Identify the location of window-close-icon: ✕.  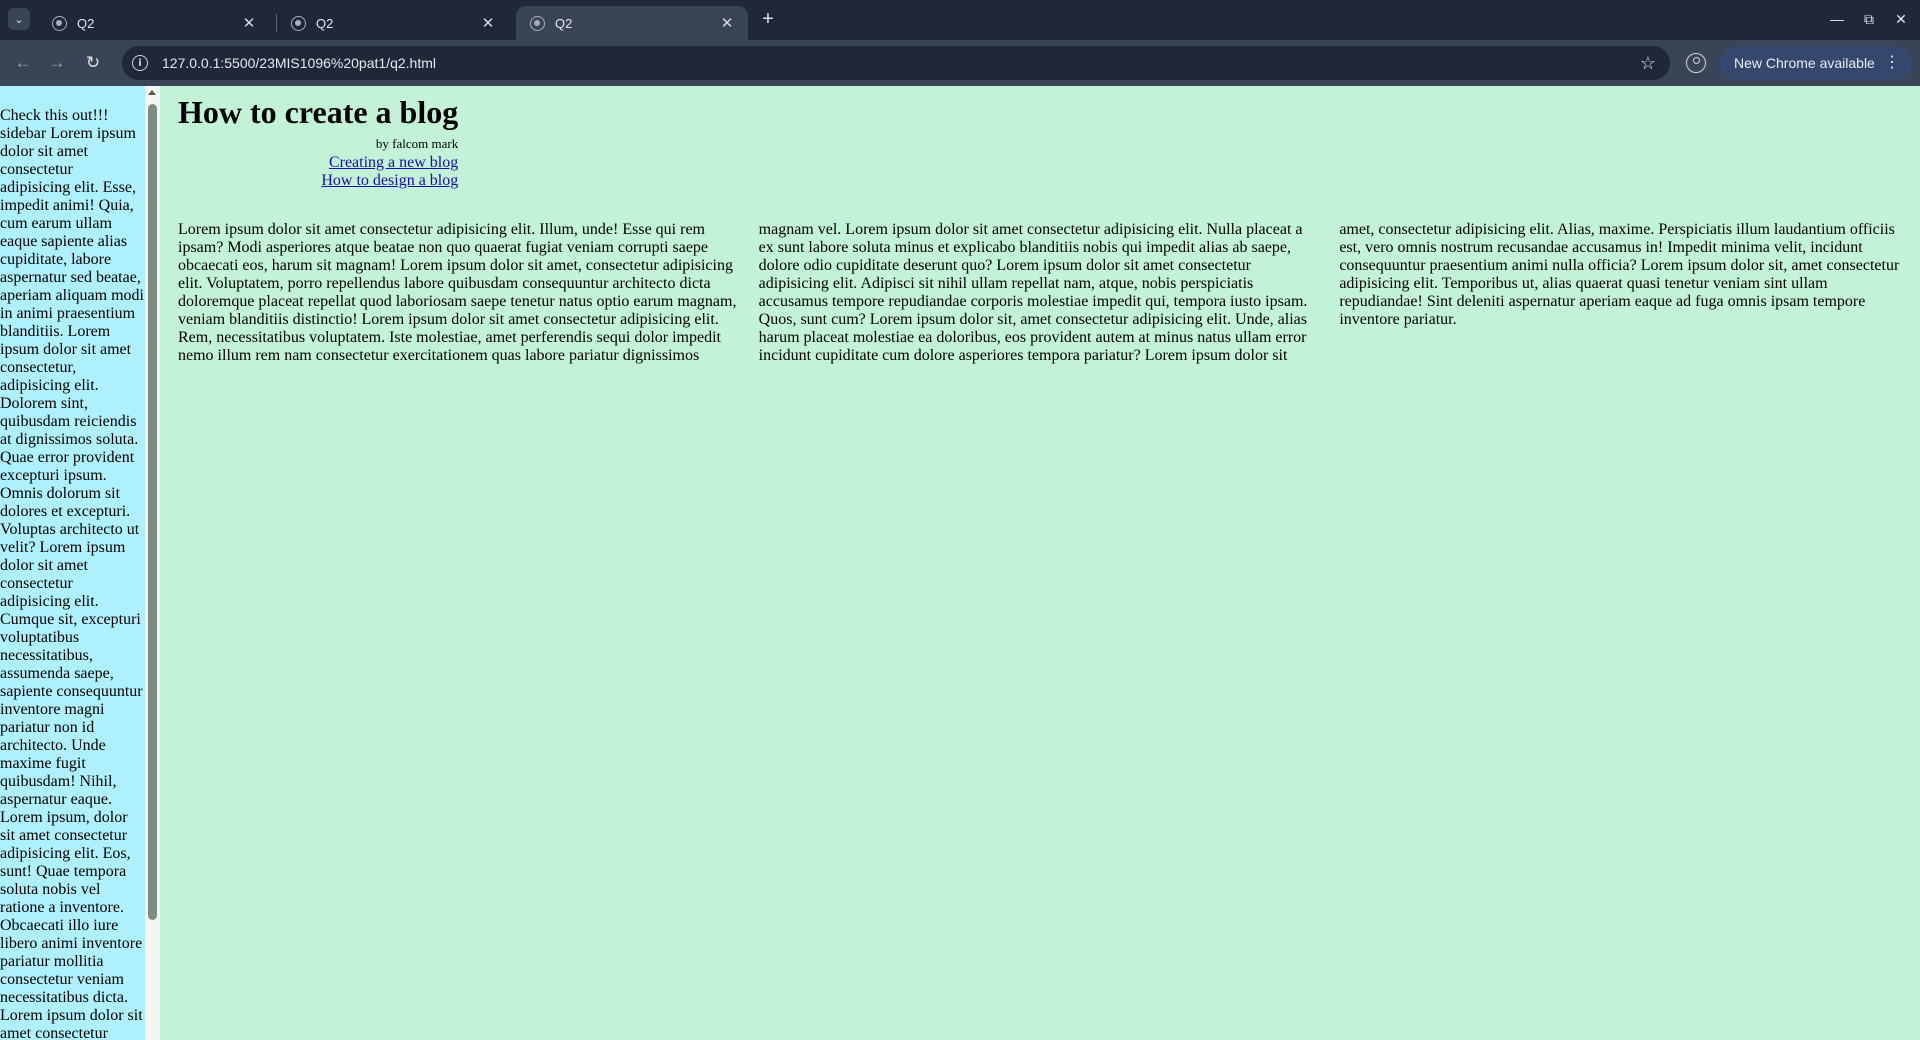
(1901, 19).